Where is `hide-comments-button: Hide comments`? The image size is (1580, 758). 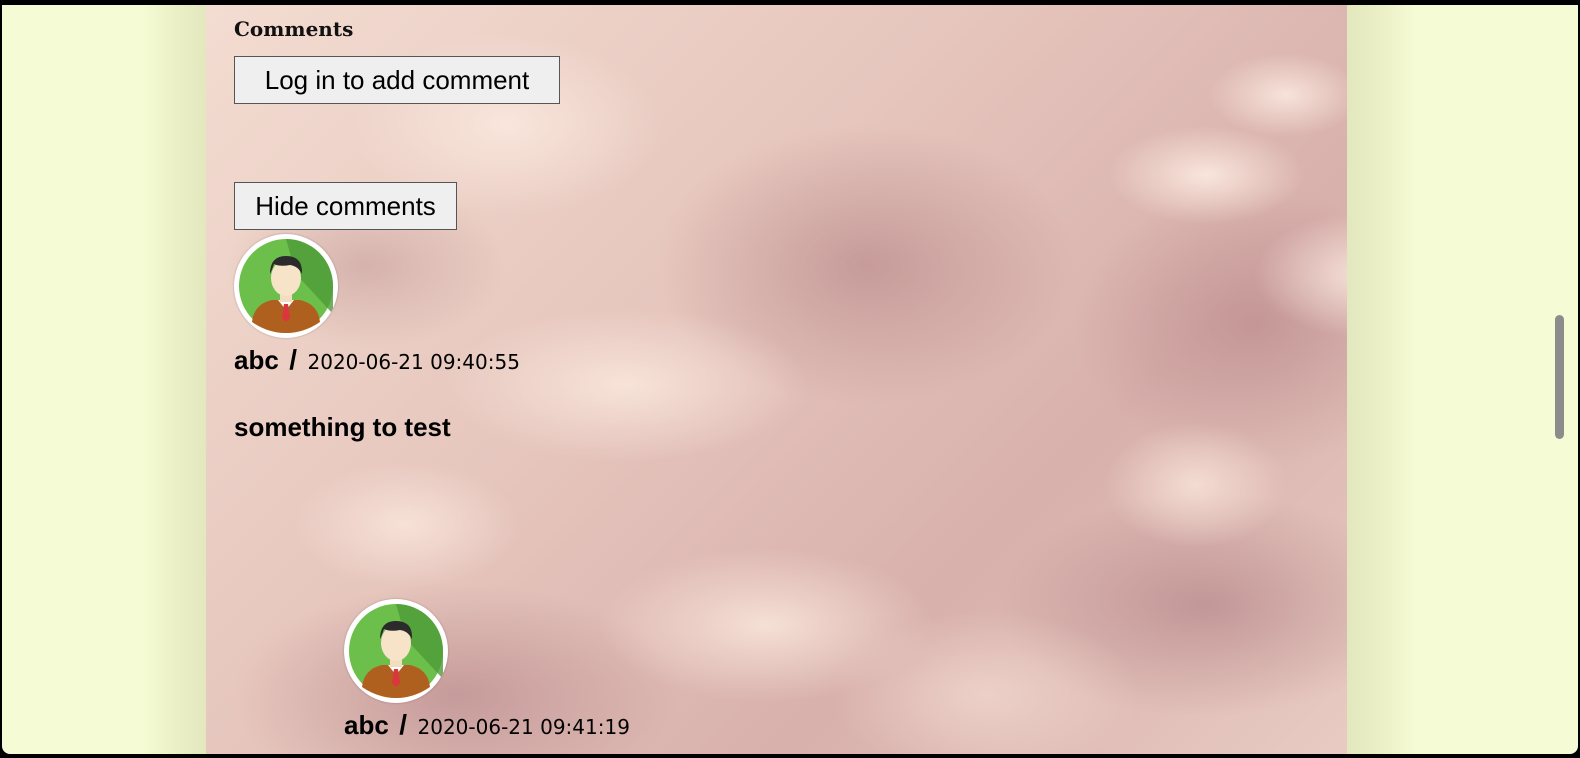 hide-comments-button: Hide comments is located at coordinates (345, 206).